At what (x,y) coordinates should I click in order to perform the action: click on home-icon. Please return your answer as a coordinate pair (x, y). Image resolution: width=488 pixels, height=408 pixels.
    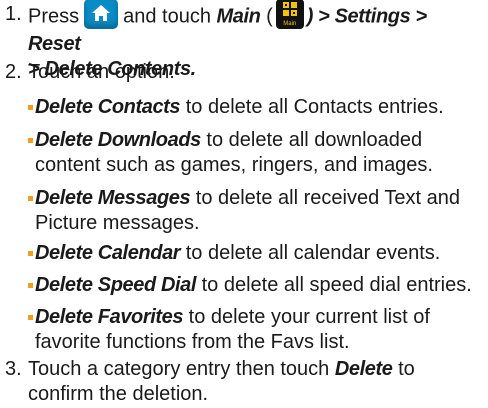
    Looking at the image, I should click on (101, 14).